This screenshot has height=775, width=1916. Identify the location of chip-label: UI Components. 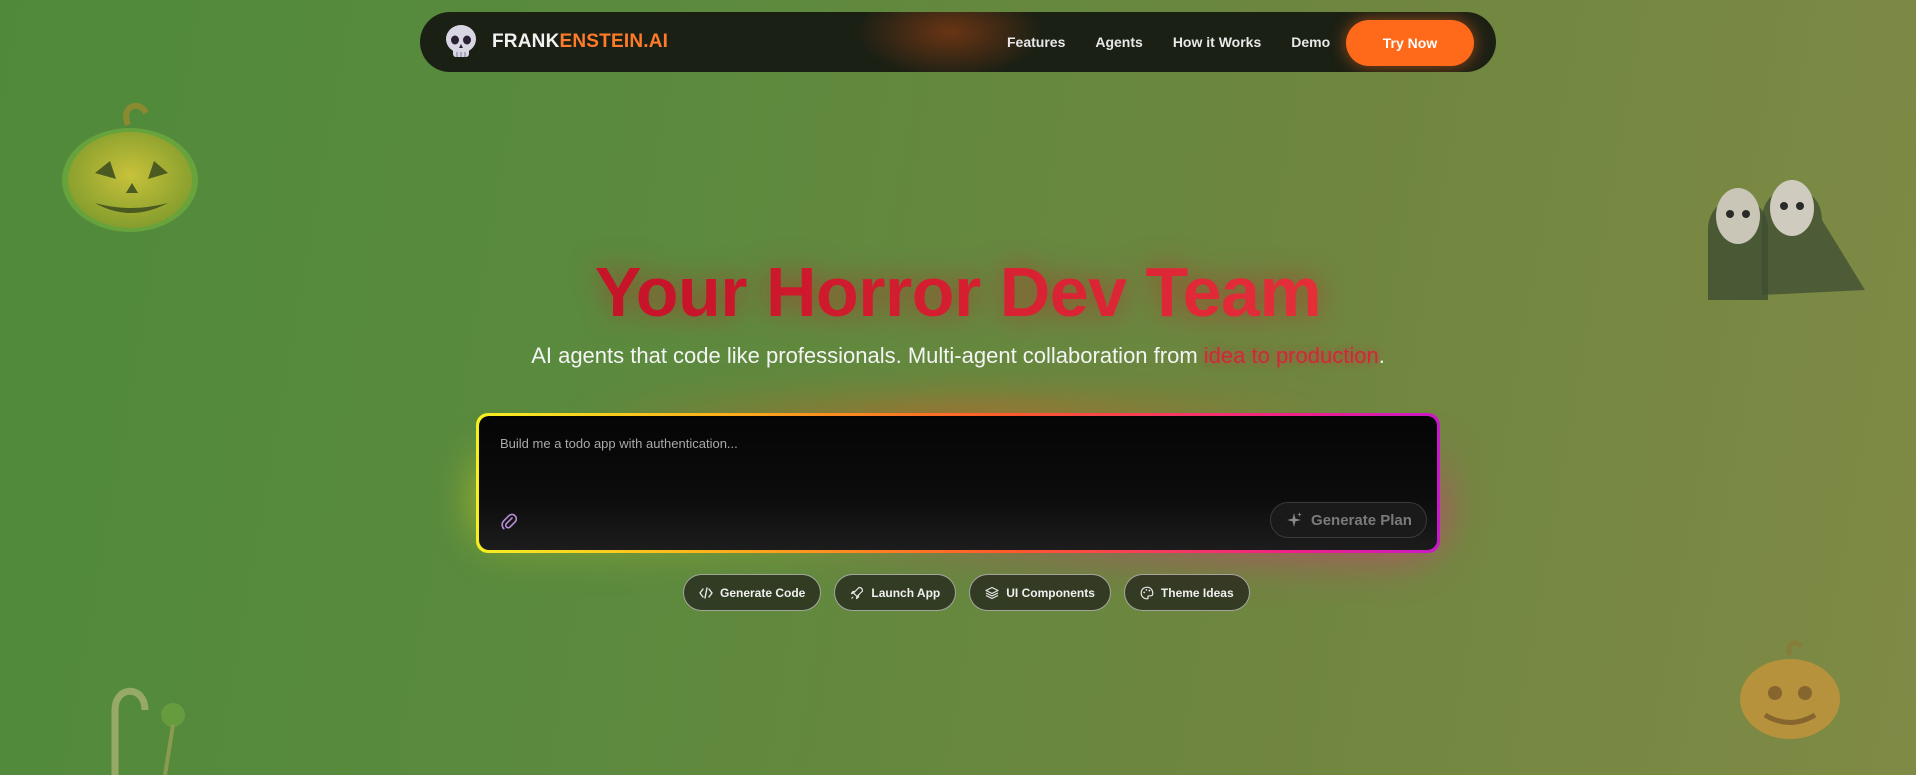
(1050, 592).